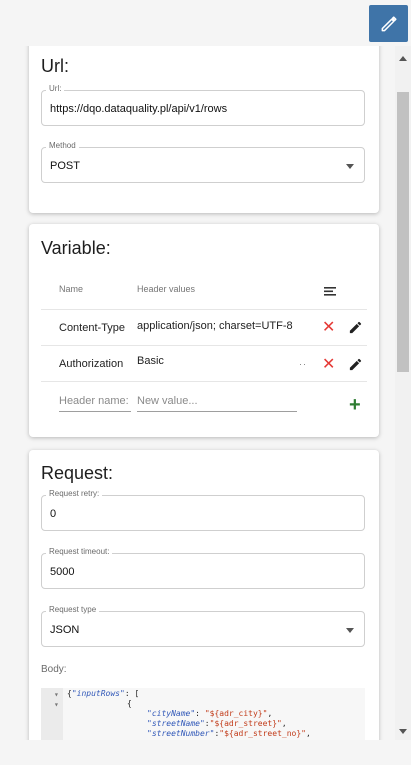  Describe the element at coordinates (91, 364) in the screenshot. I see `header-name-cell: Authorization` at that location.